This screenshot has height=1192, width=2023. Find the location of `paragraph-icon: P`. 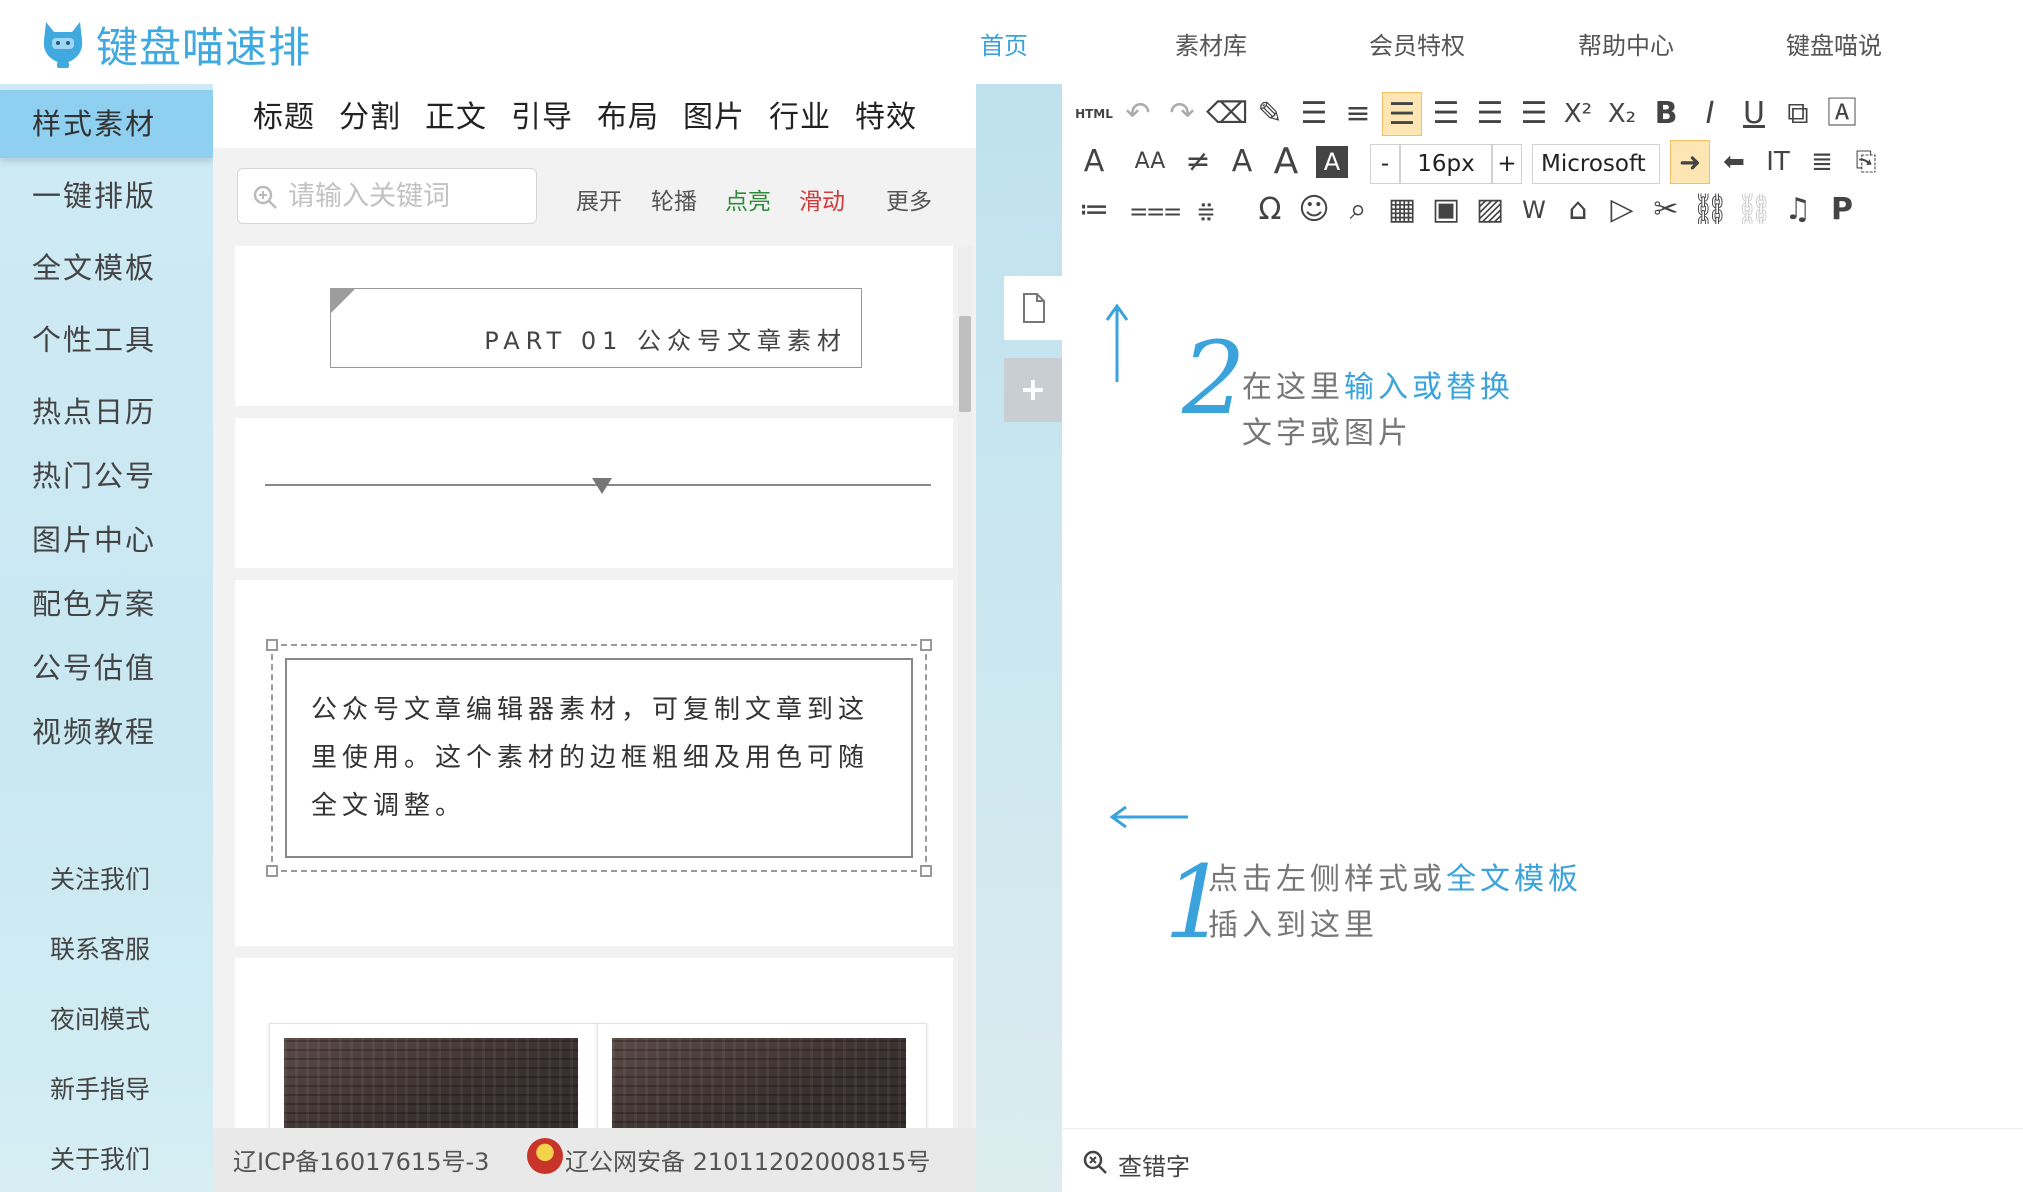

paragraph-icon: P is located at coordinates (1842, 210).